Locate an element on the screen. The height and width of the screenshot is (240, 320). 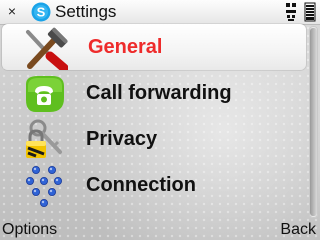
close-icon: × is located at coordinates (12, 11).